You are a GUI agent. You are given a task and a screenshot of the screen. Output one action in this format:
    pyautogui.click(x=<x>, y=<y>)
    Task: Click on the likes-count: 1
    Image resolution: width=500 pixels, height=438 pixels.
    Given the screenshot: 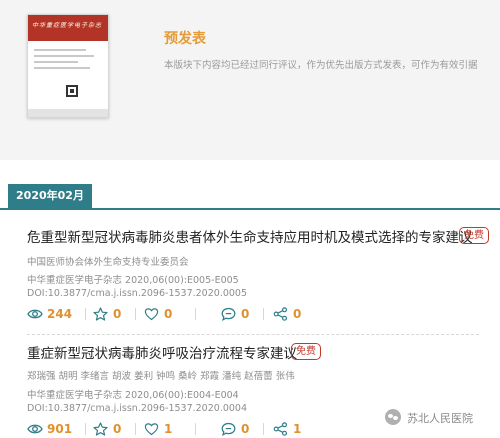 What is the action you would take?
    pyautogui.click(x=168, y=429)
    